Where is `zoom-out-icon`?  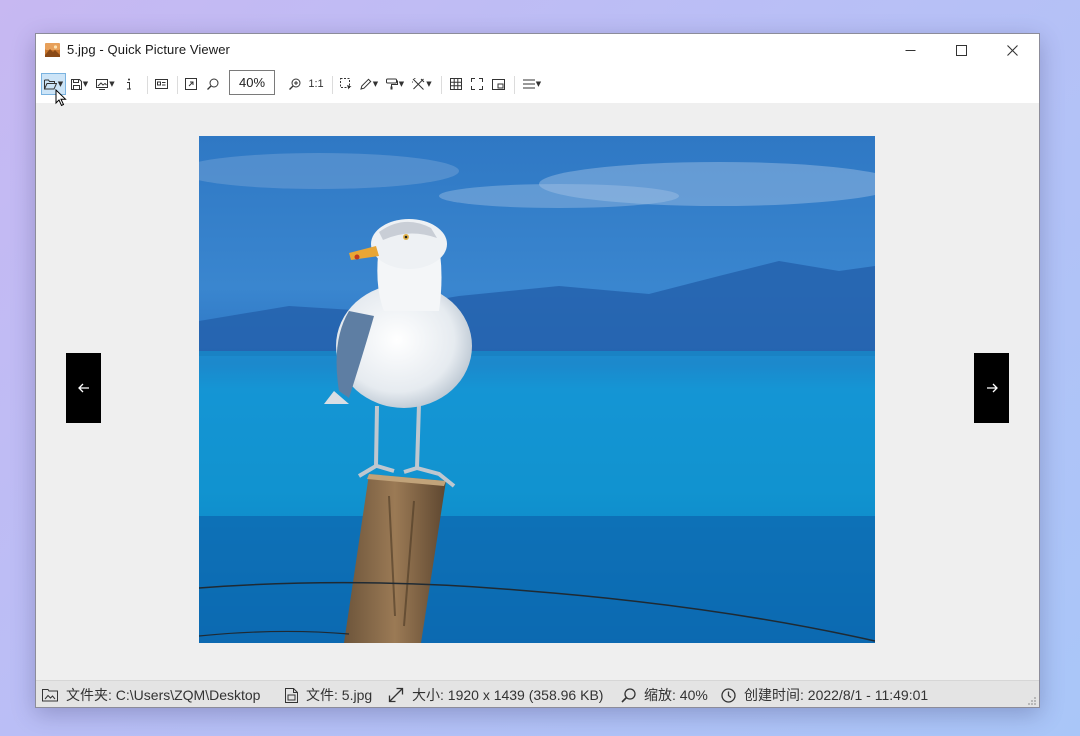 zoom-out-icon is located at coordinates (213, 84).